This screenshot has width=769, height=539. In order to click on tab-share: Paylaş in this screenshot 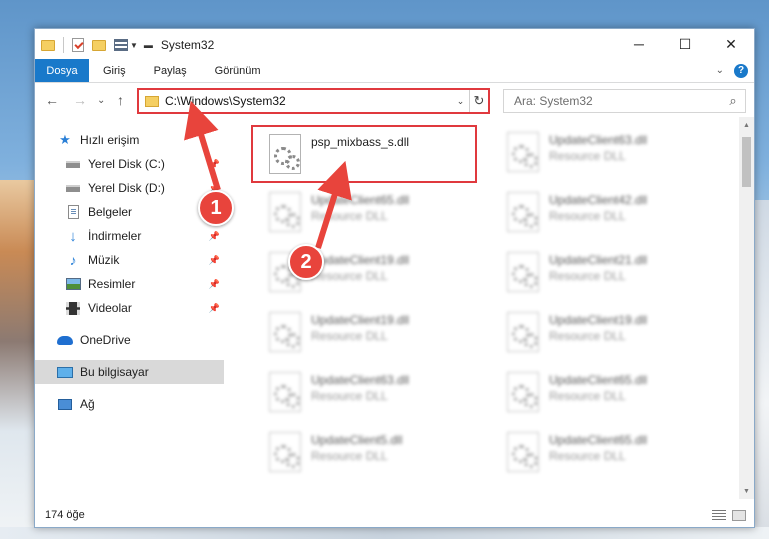, I will do `click(170, 70)`.